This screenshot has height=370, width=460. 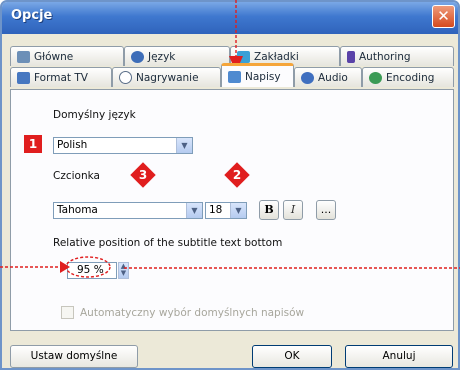 I want to click on gear-icon, so click(x=23, y=56).